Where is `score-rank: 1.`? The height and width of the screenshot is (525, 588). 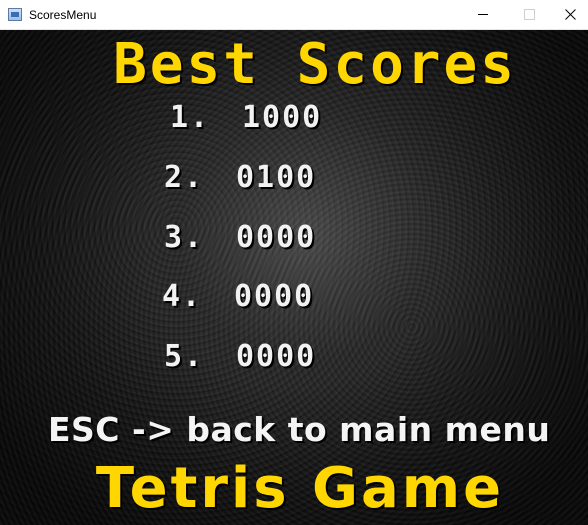 score-rank: 1. is located at coordinates (190, 117).